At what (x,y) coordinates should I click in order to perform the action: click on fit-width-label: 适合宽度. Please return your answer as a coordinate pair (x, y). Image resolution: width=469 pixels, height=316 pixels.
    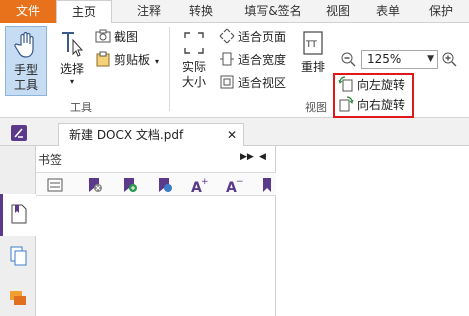
    Looking at the image, I should click on (262, 60).